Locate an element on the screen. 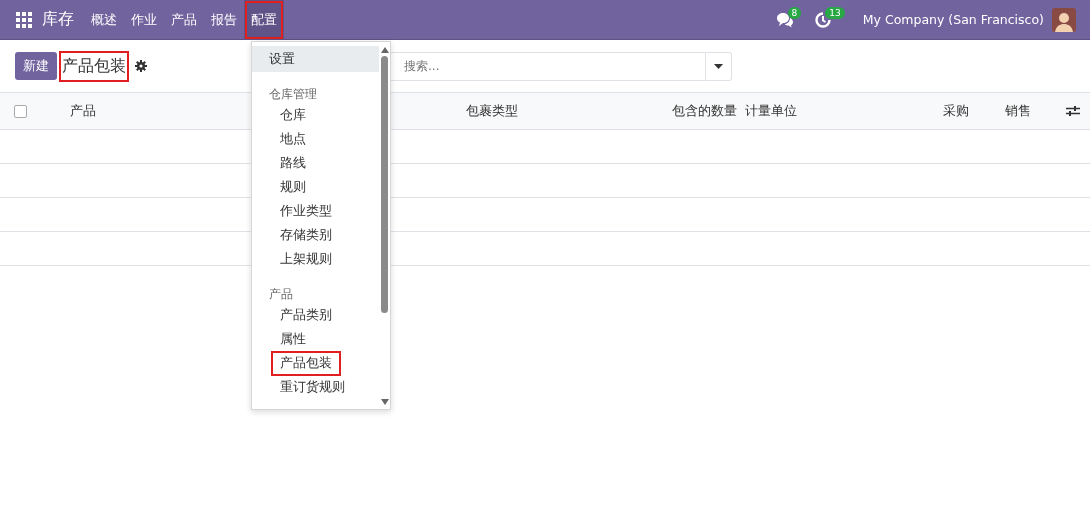 The height and width of the screenshot is (529, 1090). dropdown-item: 产品类别 is located at coordinates (315, 316).